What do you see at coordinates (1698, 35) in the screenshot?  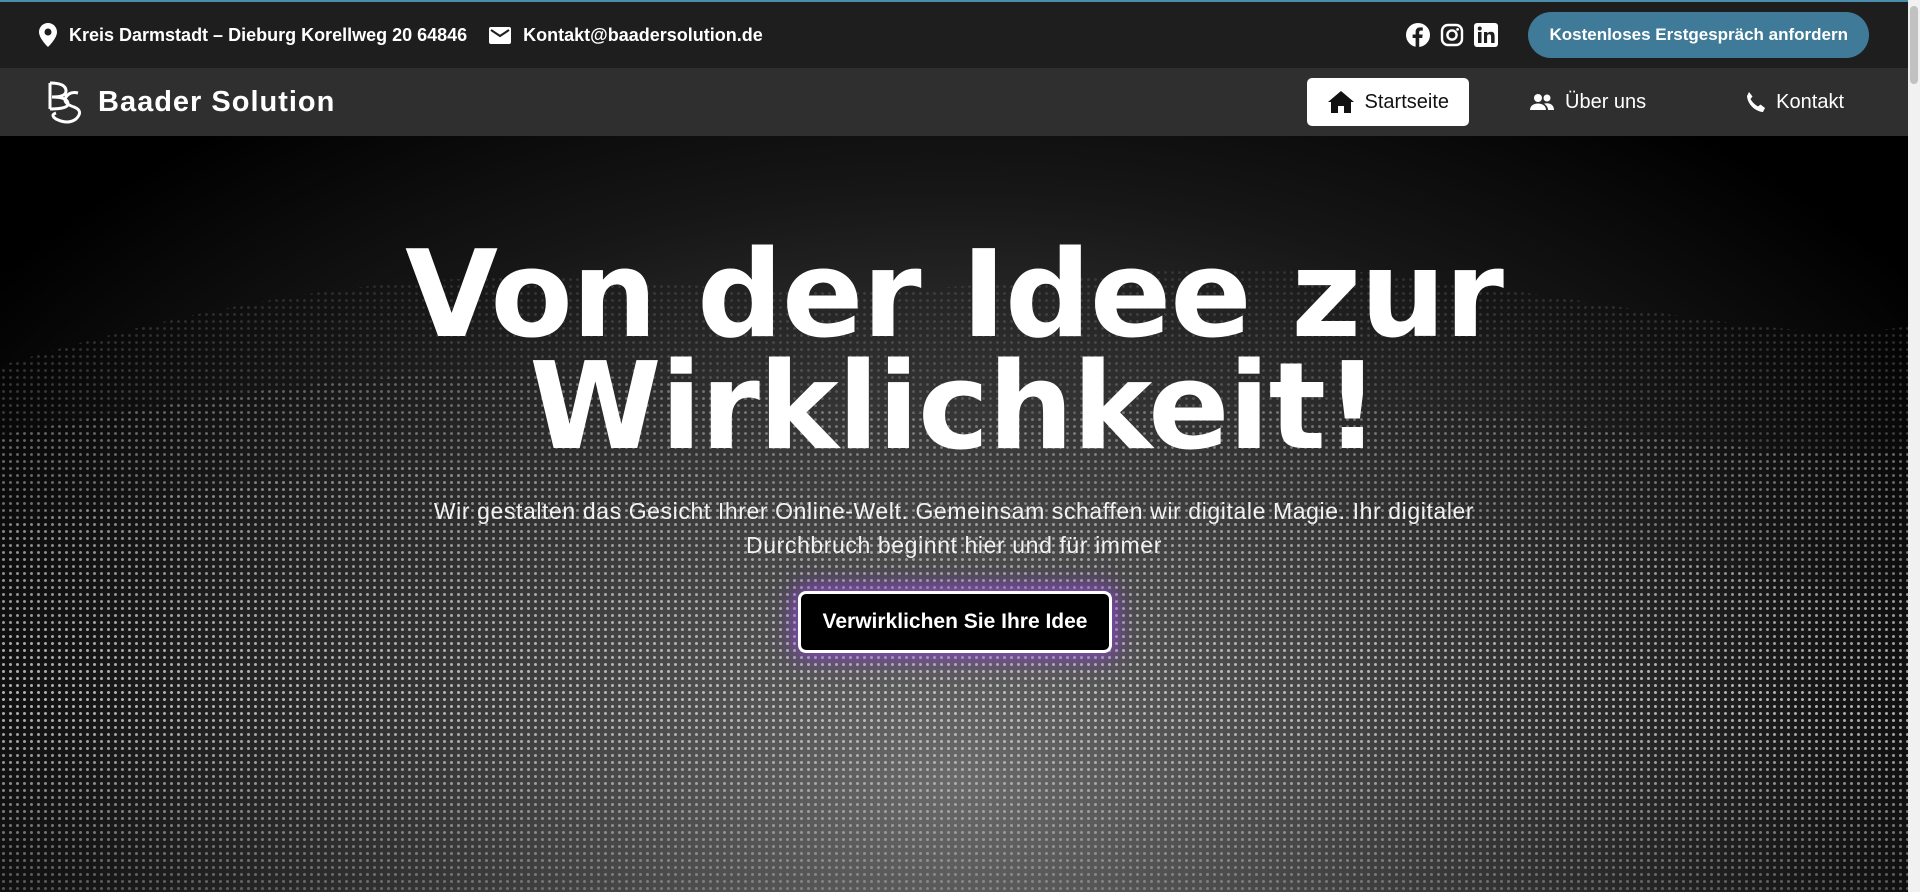 I see `request-consultation-button: Kostenloses Erstgespräch anfordern` at bounding box center [1698, 35].